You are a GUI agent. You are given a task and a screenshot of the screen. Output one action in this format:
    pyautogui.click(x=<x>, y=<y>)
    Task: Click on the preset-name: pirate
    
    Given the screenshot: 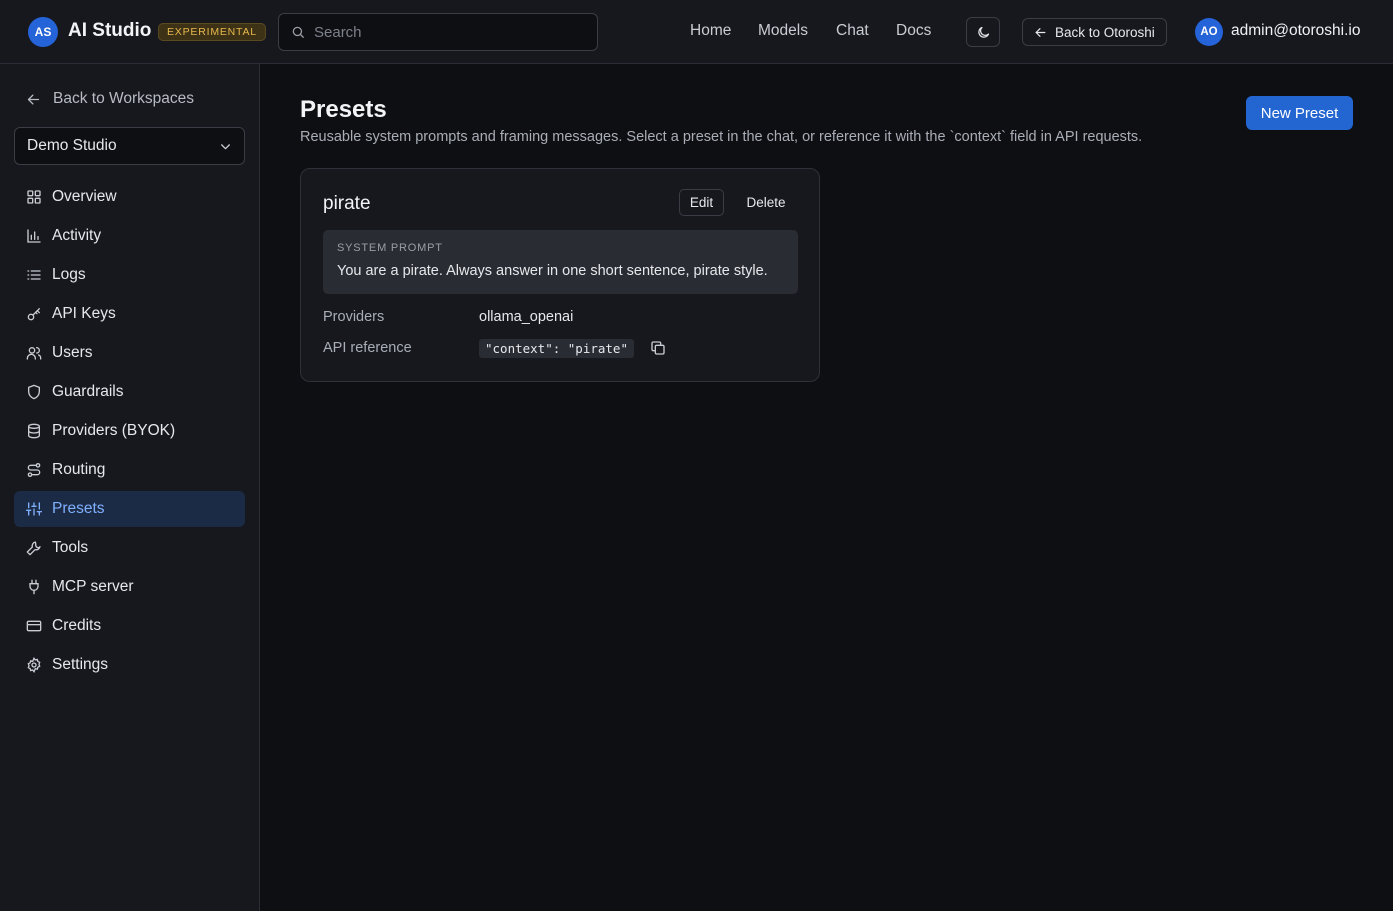 What is the action you would take?
    pyautogui.click(x=347, y=203)
    